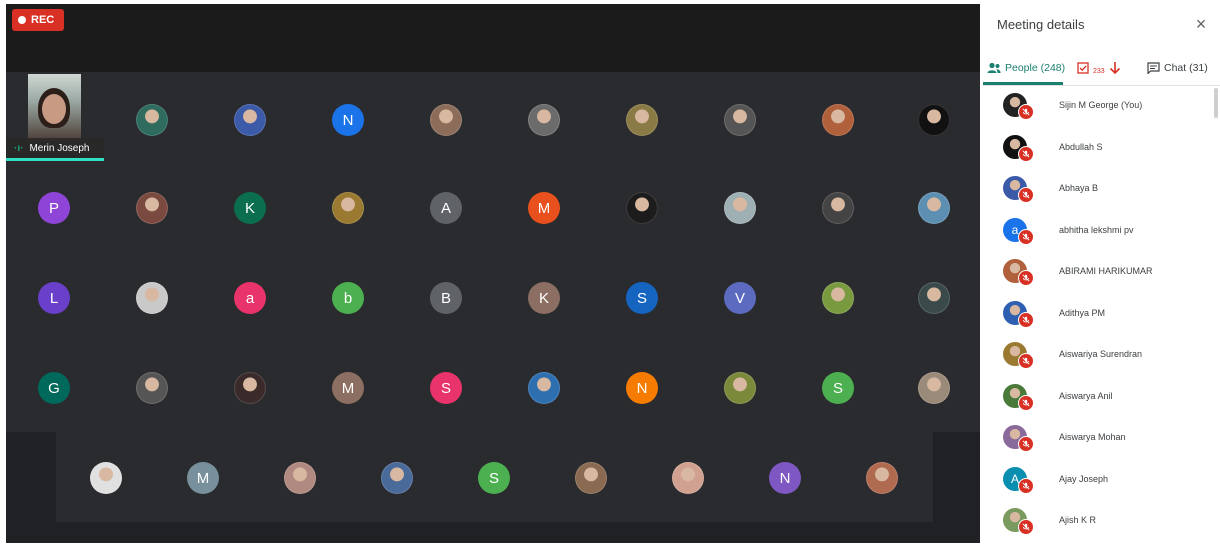  I want to click on participant-avatar-letter: V, so click(740, 298).